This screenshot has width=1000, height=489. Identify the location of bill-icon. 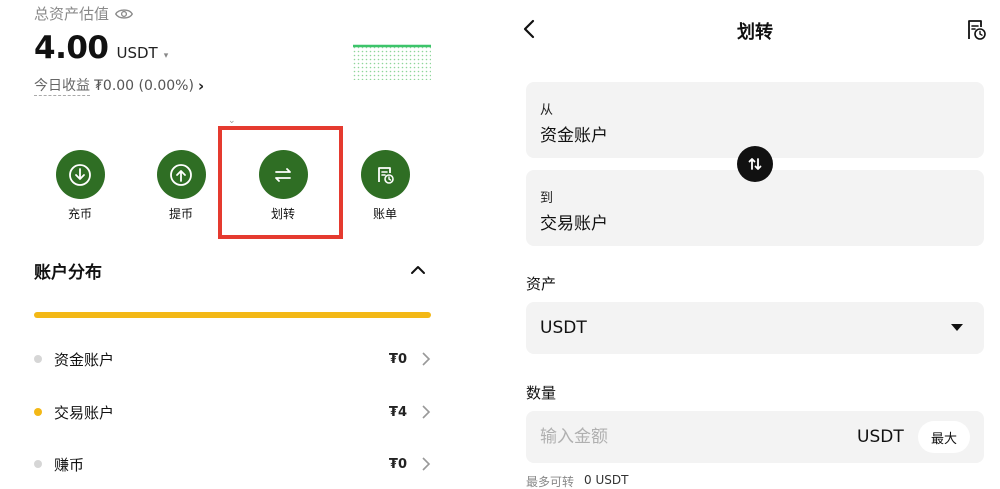
(386, 175).